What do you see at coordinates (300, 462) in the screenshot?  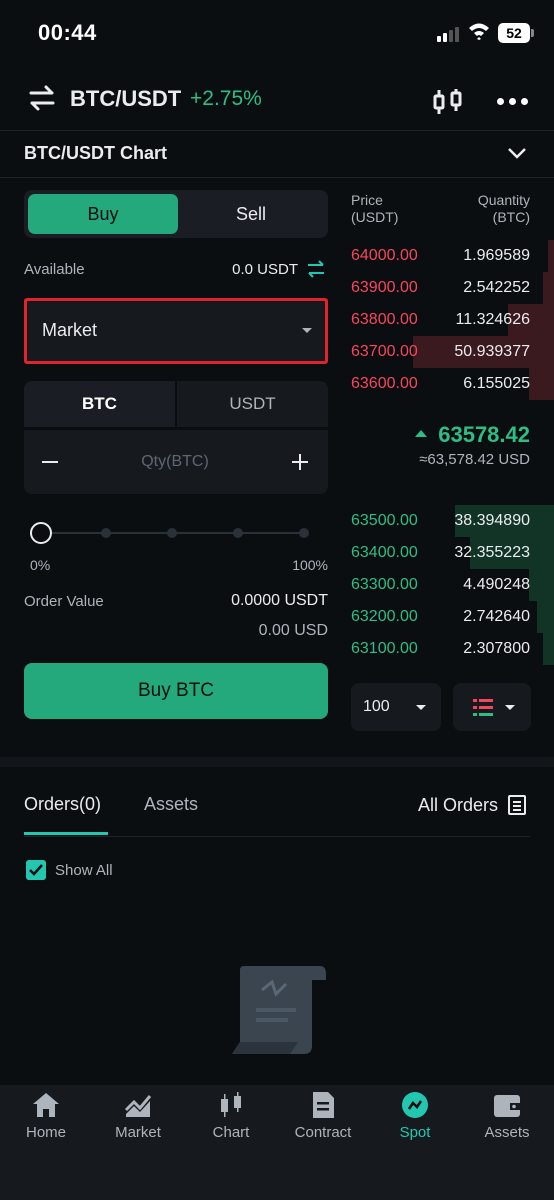 I see `plus-icon-vertical` at bounding box center [300, 462].